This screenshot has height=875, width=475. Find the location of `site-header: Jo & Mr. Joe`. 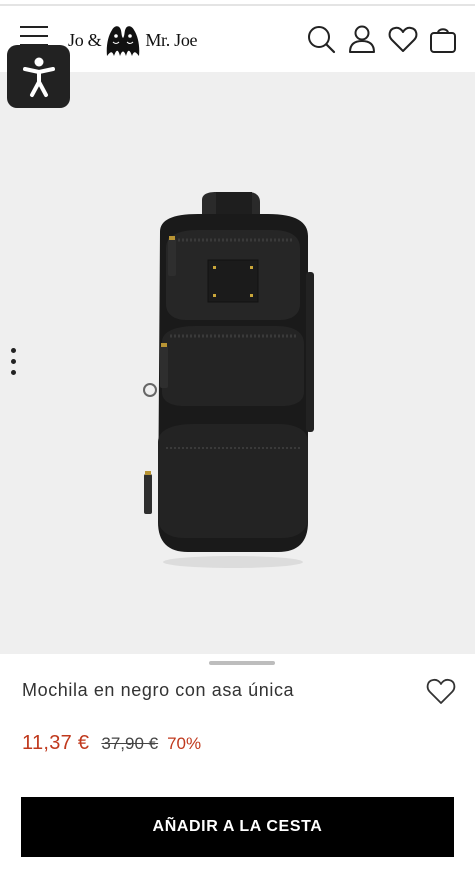

site-header: Jo & Mr. Joe is located at coordinates (237, 39).